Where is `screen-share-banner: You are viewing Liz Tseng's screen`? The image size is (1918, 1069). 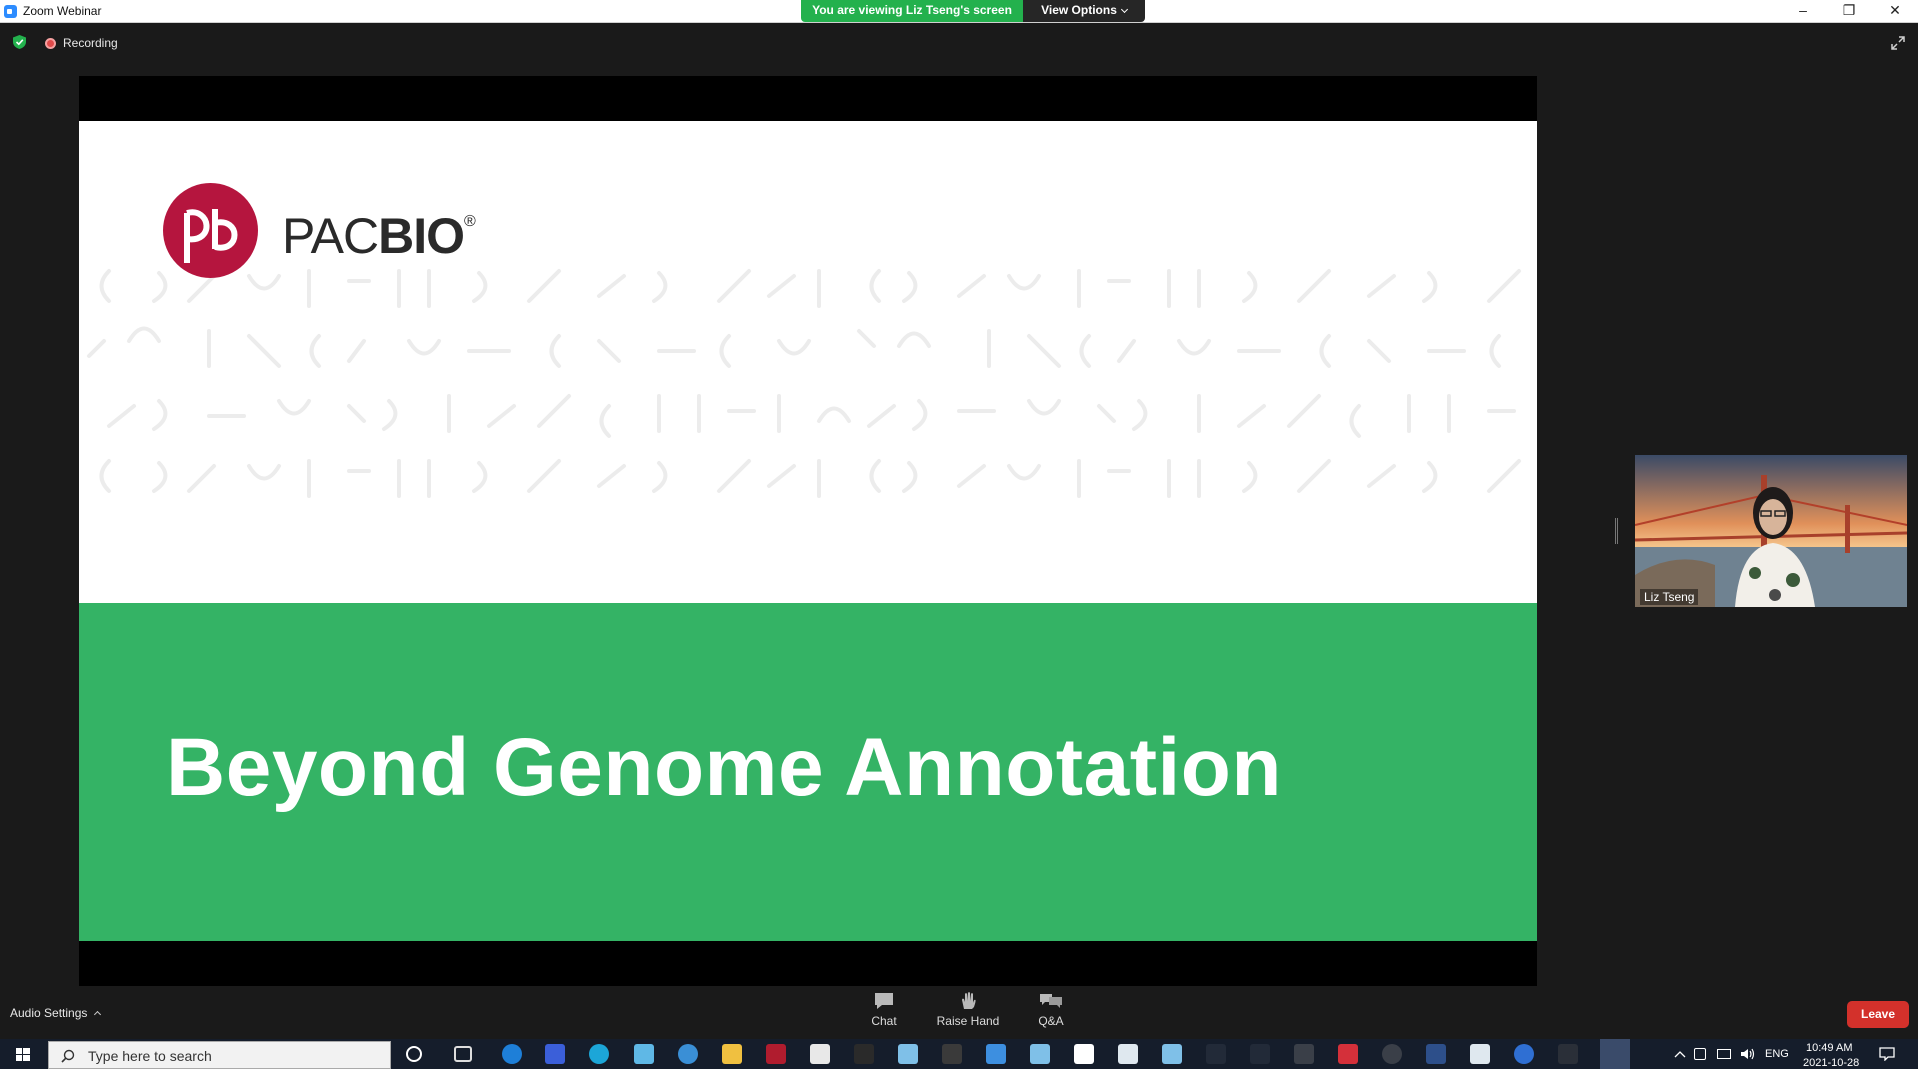
screen-share-banner: You are viewing Liz Tseng's screen is located at coordinates (912, 11).